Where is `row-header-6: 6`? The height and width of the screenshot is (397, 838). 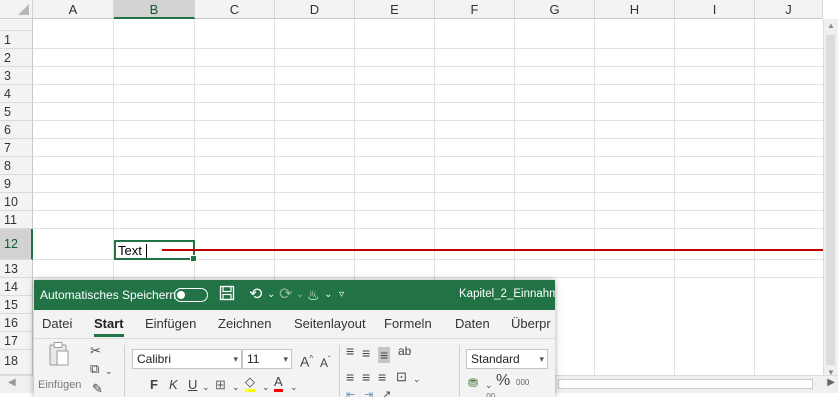
row-header-6: 6 is located at coordinates (16, 130).